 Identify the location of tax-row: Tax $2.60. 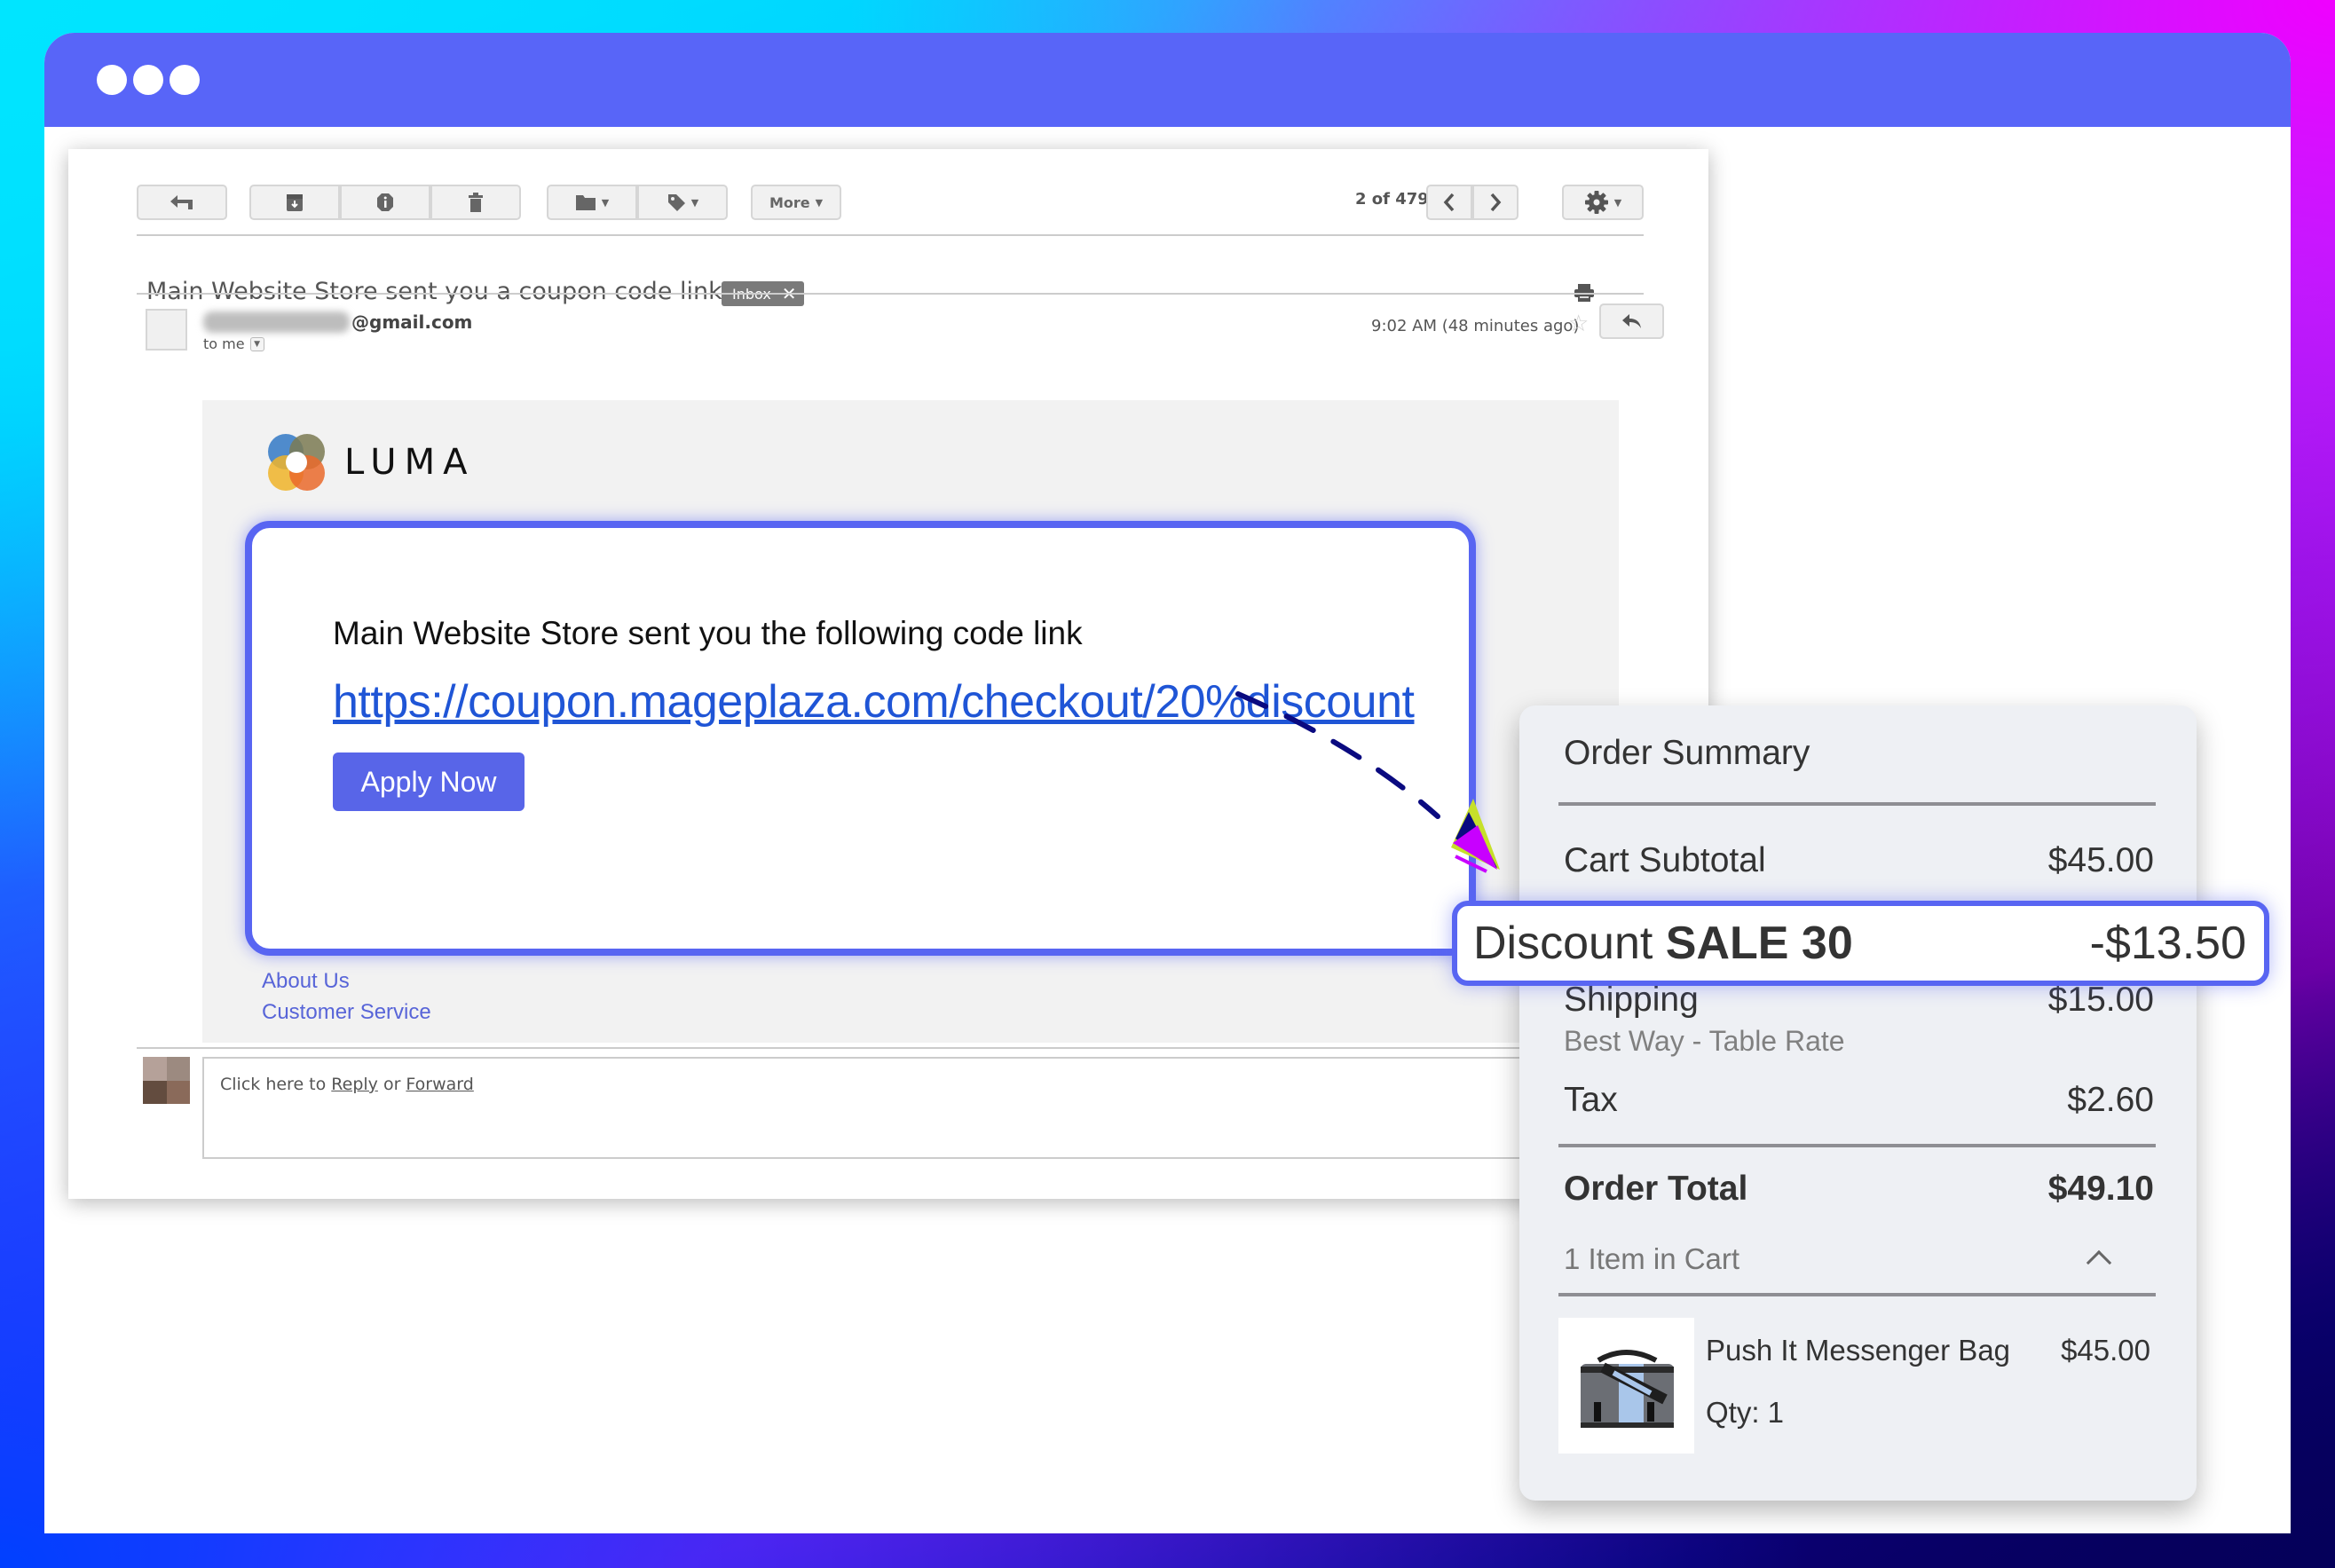
(1859, 1100).